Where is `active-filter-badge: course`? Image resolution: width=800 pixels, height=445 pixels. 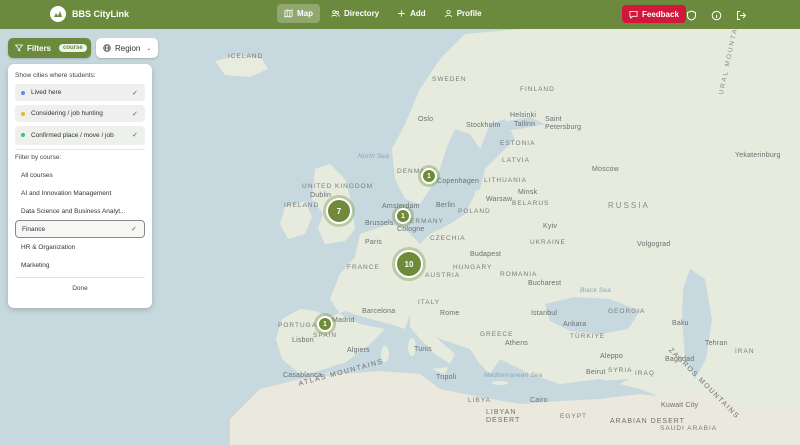
active-filter-badge: course is located at coordinates (73, 48).